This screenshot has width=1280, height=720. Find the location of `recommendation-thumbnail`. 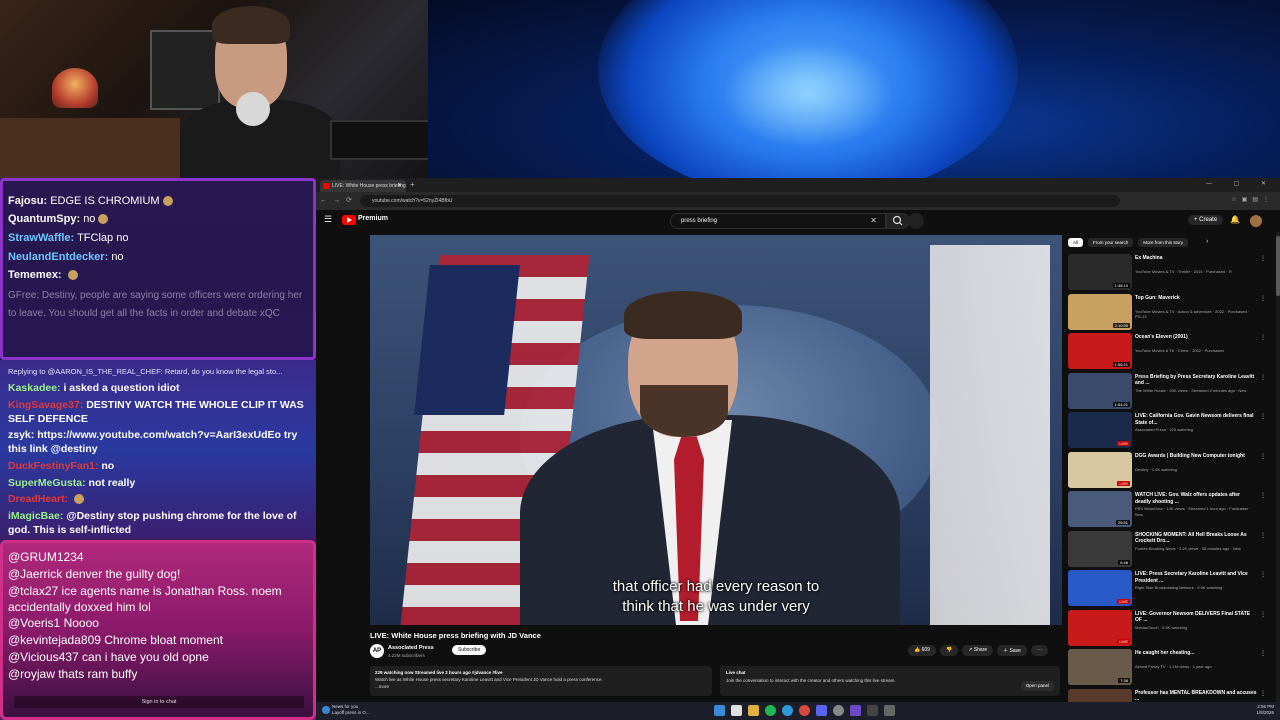

recommendation-thumbnail is located at coordinates (1100, 695).